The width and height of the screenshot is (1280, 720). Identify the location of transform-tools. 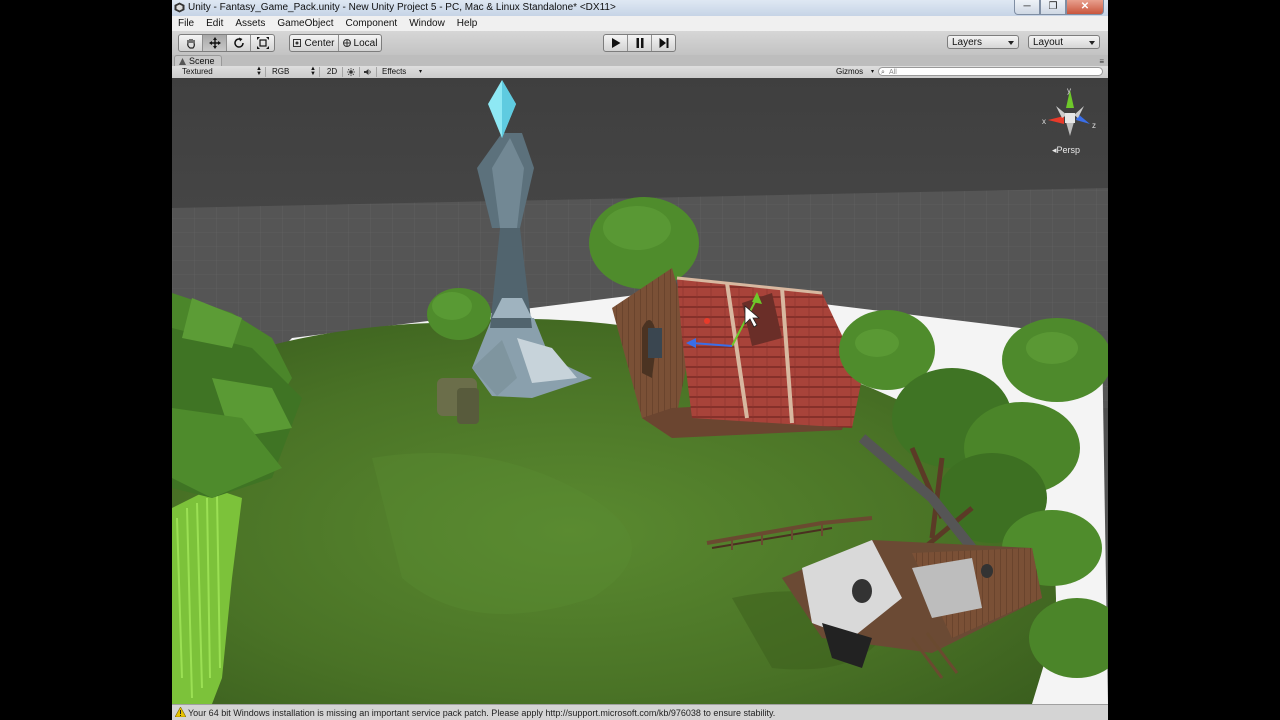
(226, 43).